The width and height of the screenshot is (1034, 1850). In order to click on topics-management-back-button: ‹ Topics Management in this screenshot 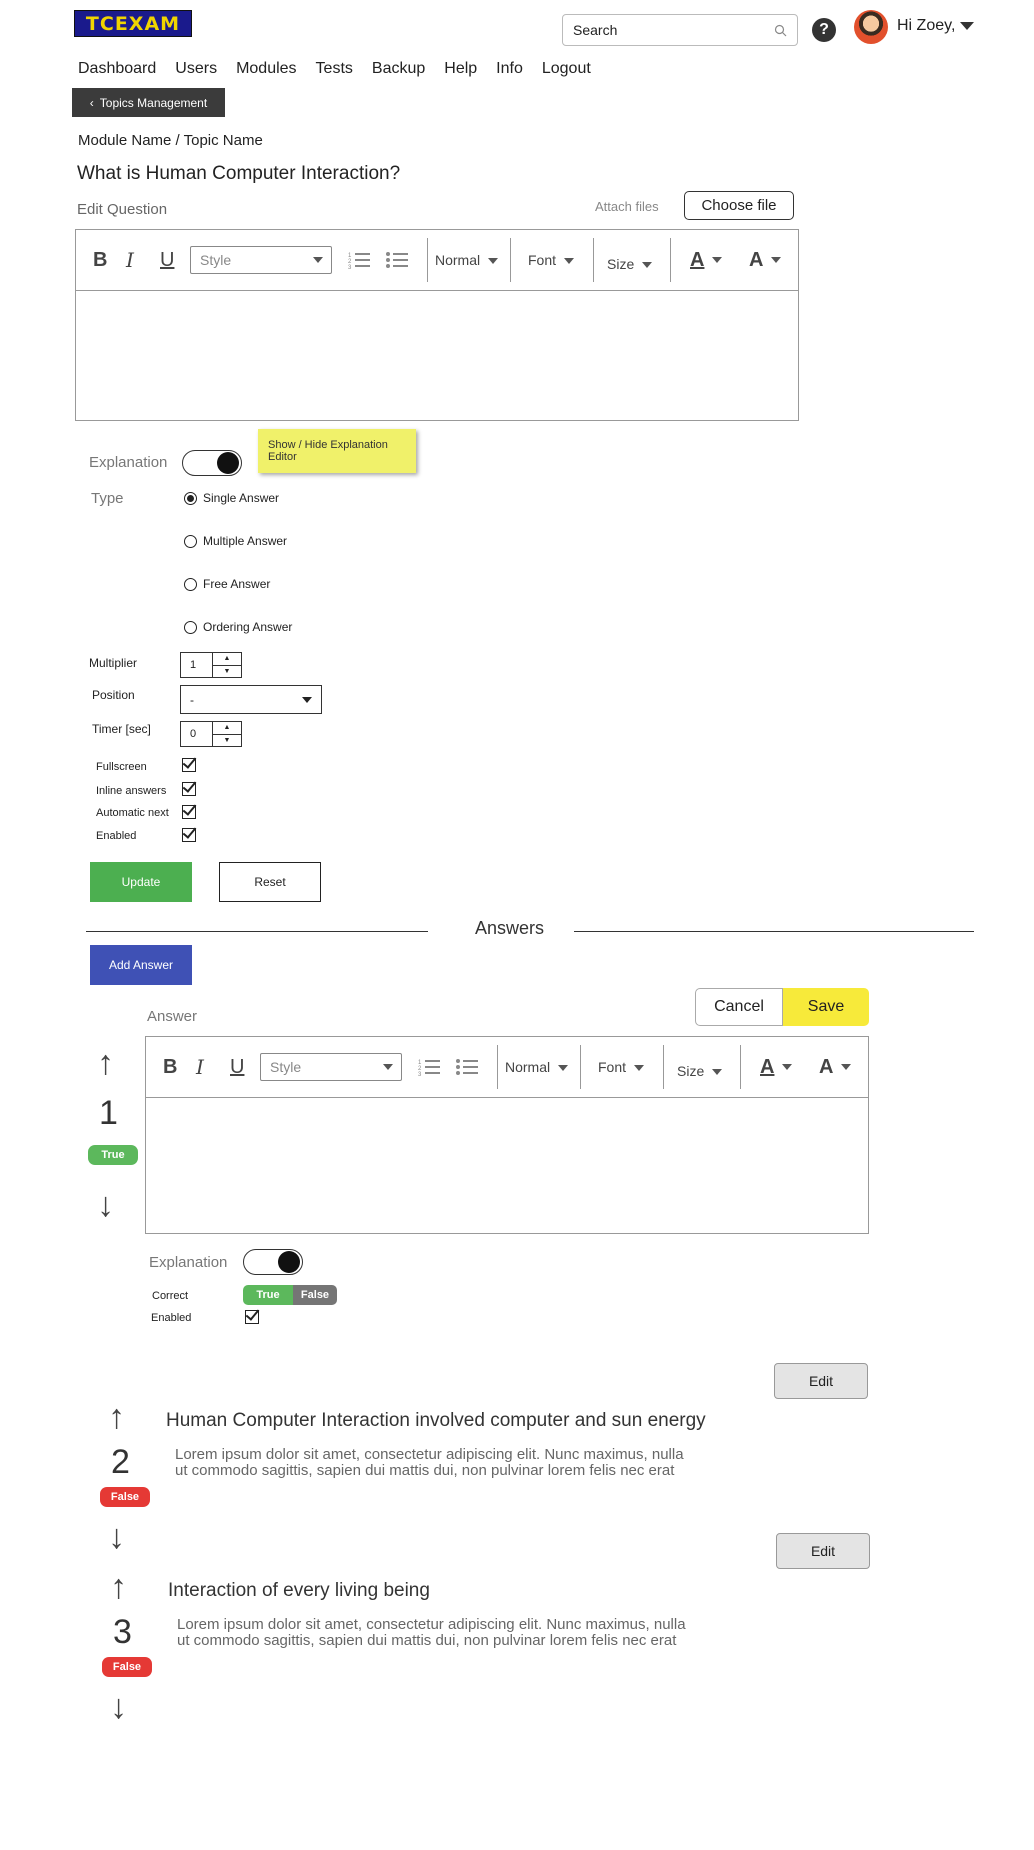, I will do `click(148, 102)`.